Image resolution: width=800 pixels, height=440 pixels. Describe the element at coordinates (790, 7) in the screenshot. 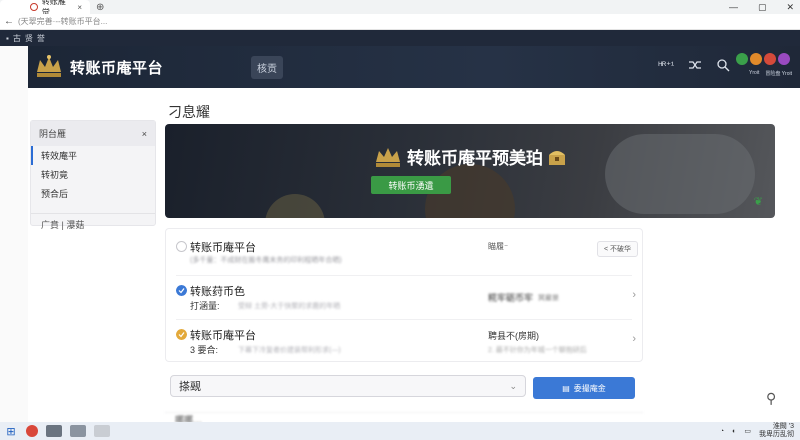

I see `window-close-icon: ✕` at that location.